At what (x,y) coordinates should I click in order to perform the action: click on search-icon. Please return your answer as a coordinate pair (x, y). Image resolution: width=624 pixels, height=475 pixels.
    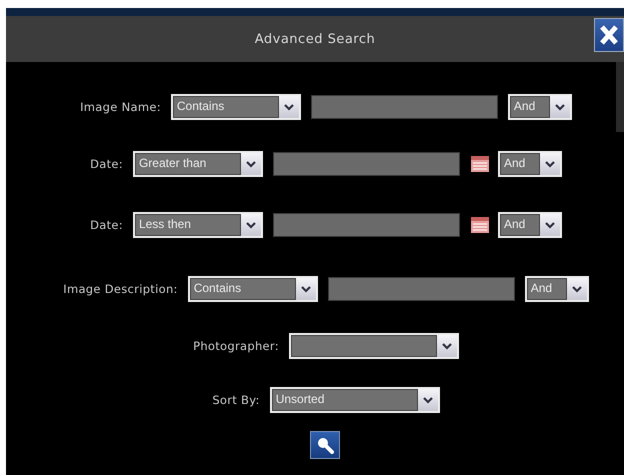
    Looking at the image, I should click on (325, 445).